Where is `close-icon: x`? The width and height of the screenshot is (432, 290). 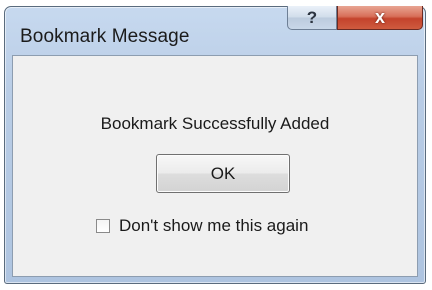 close-icon: x is located at coordinates (379, 17).